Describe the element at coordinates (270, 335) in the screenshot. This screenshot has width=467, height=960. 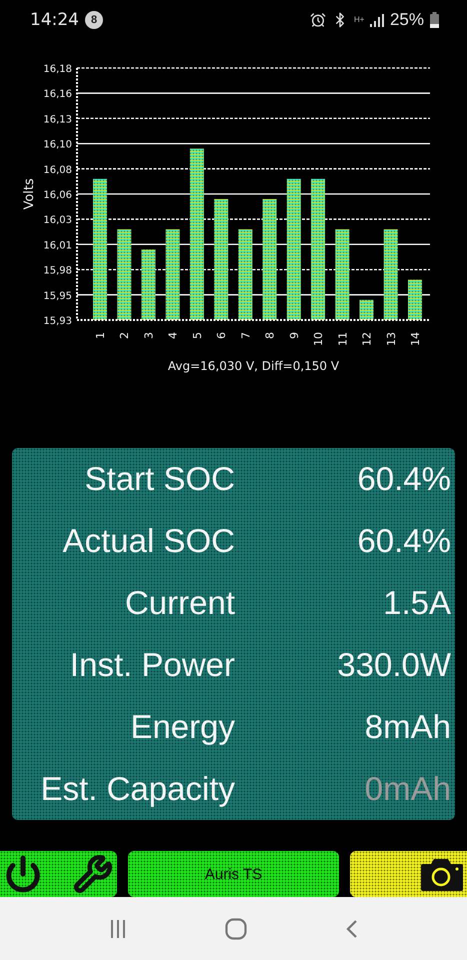
I see `x-tick-label: 8` at that location.